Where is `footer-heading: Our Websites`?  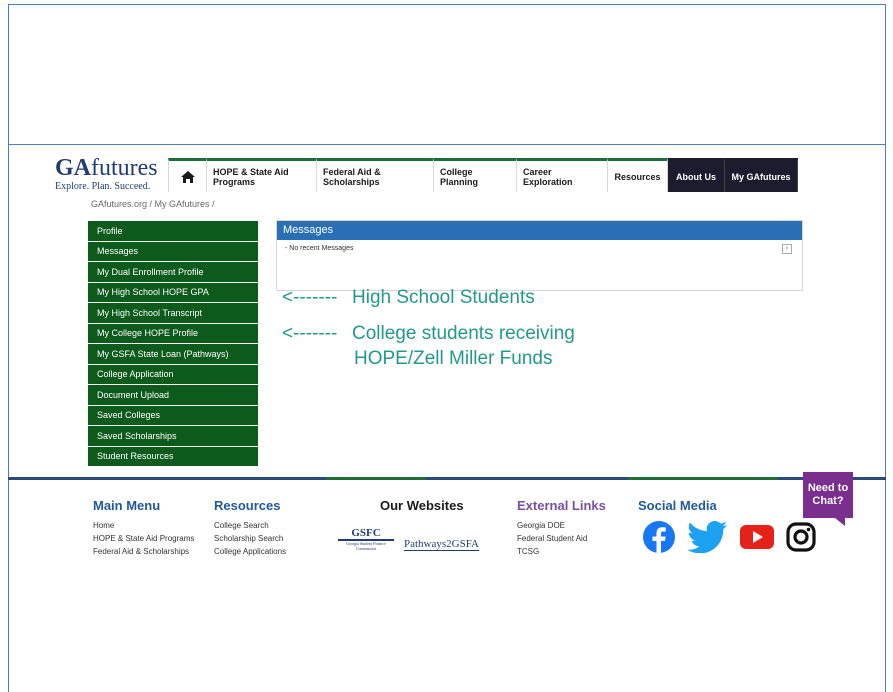
footer-heading: Our Websites is located at coordinates (422, 505).